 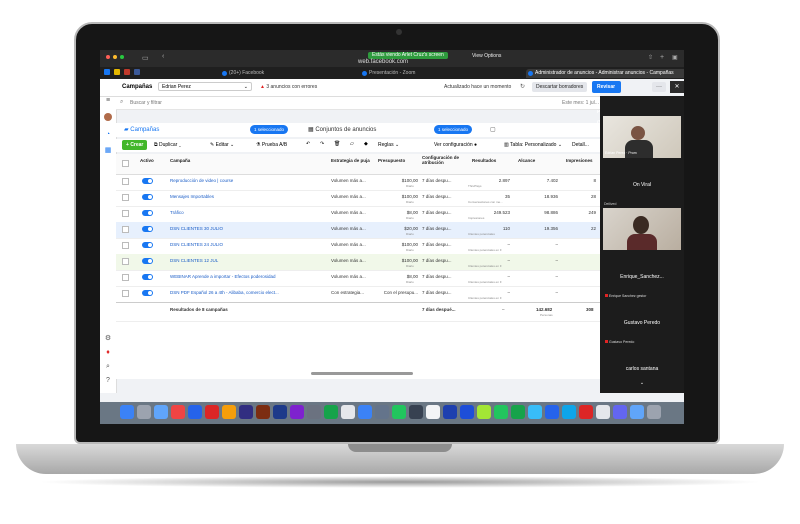 What do you see at coordinates (388, 145) in the screenshot?
I see `rules-button: Reglas ⌄` at bounding box center [388, 145].